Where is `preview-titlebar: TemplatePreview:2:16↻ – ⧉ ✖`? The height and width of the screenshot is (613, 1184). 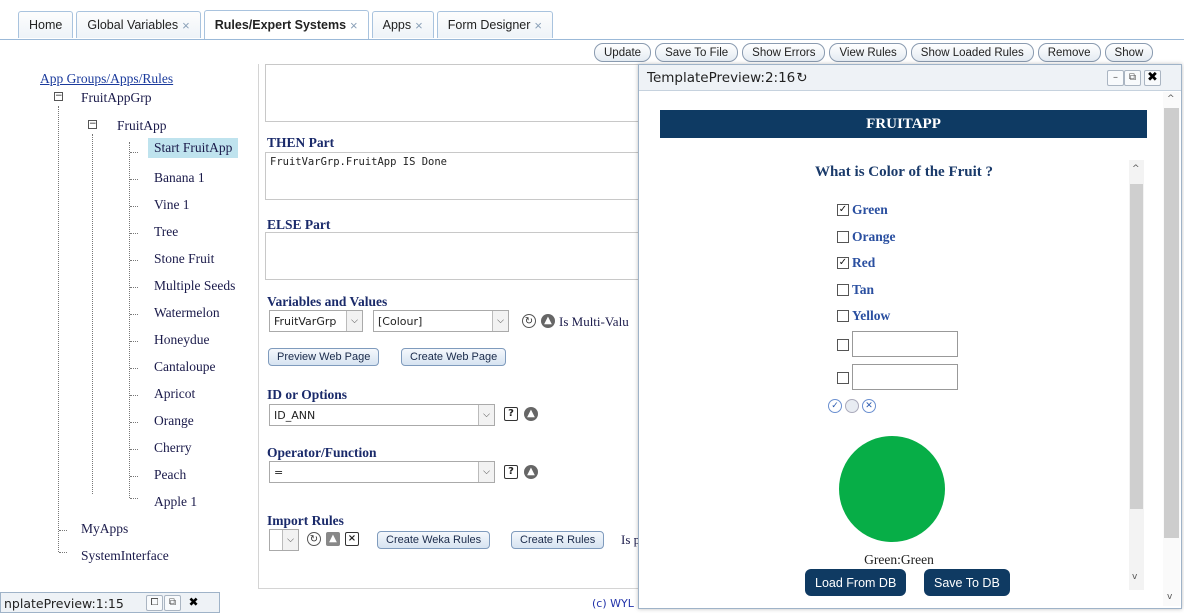 preview-titlebar: TemplatePreview:2:16↻ – ⧉ ✖ is located at coordinates (910, 78).